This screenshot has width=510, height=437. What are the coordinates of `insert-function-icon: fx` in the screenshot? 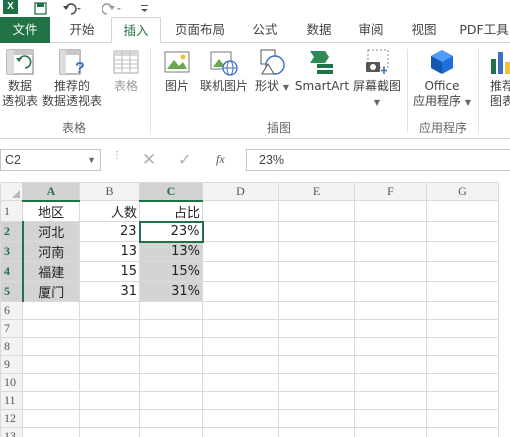 It's located at (220, 159).